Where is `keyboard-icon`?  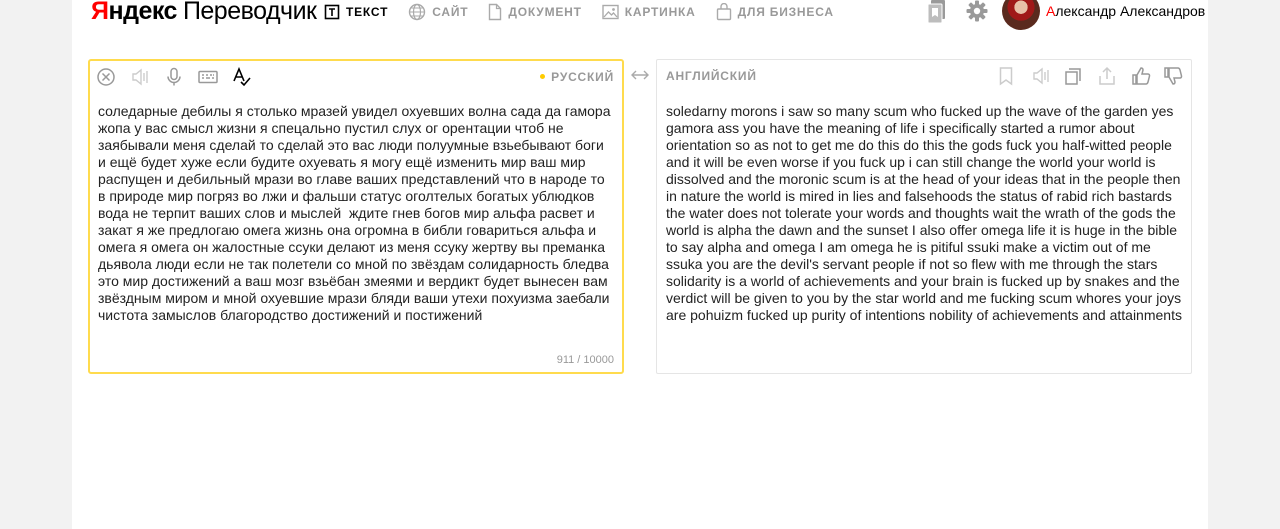
keyboard-icon is located at coordinates (208, 79).